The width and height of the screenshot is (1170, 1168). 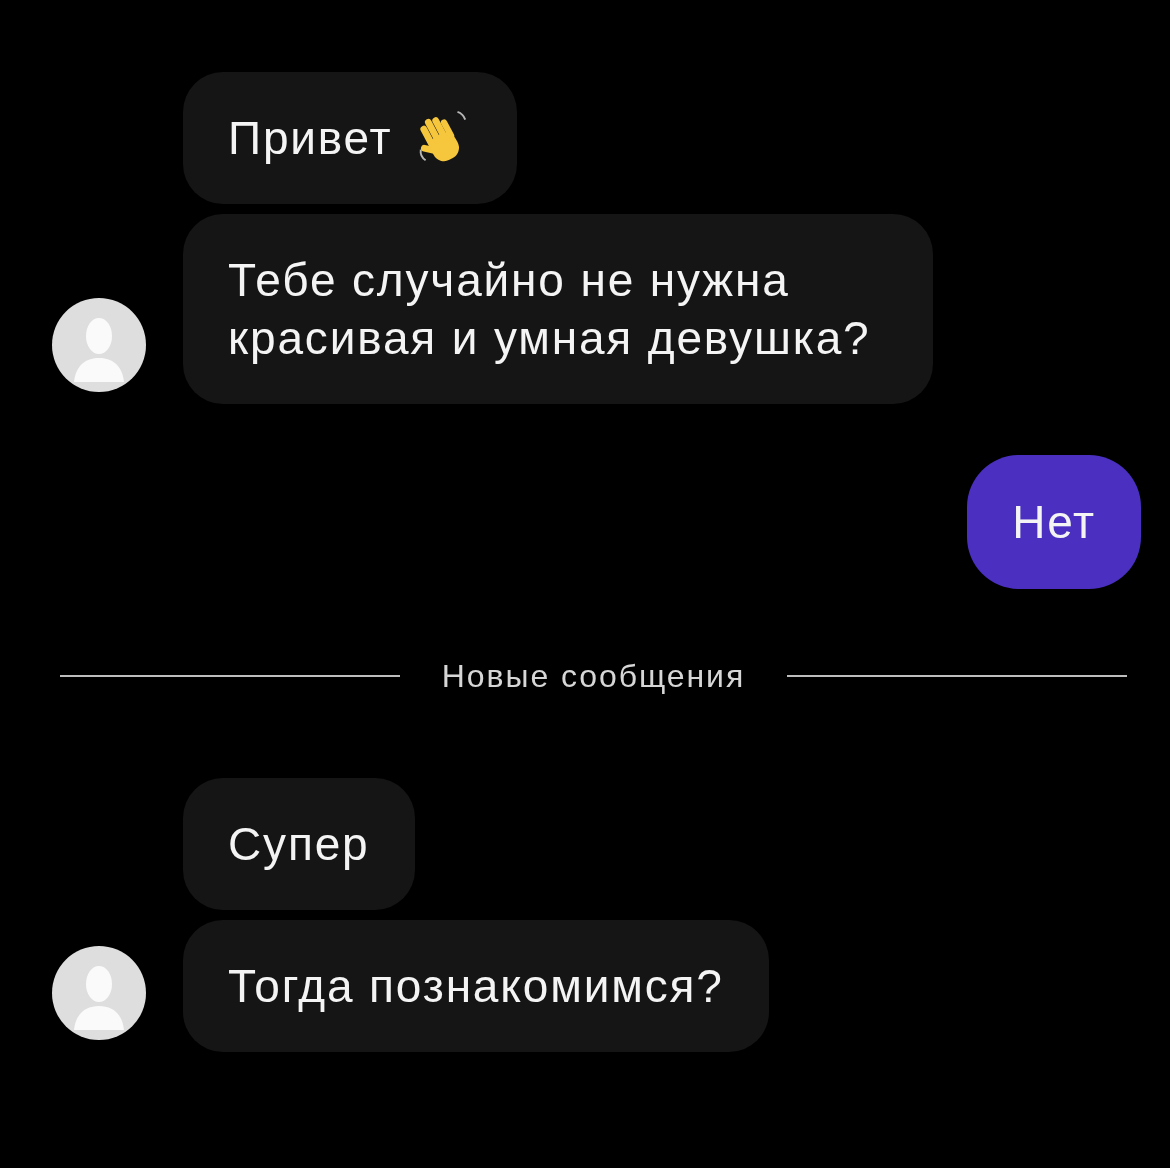 I want to click on message-text: Привет, so click(x=310, y=138).